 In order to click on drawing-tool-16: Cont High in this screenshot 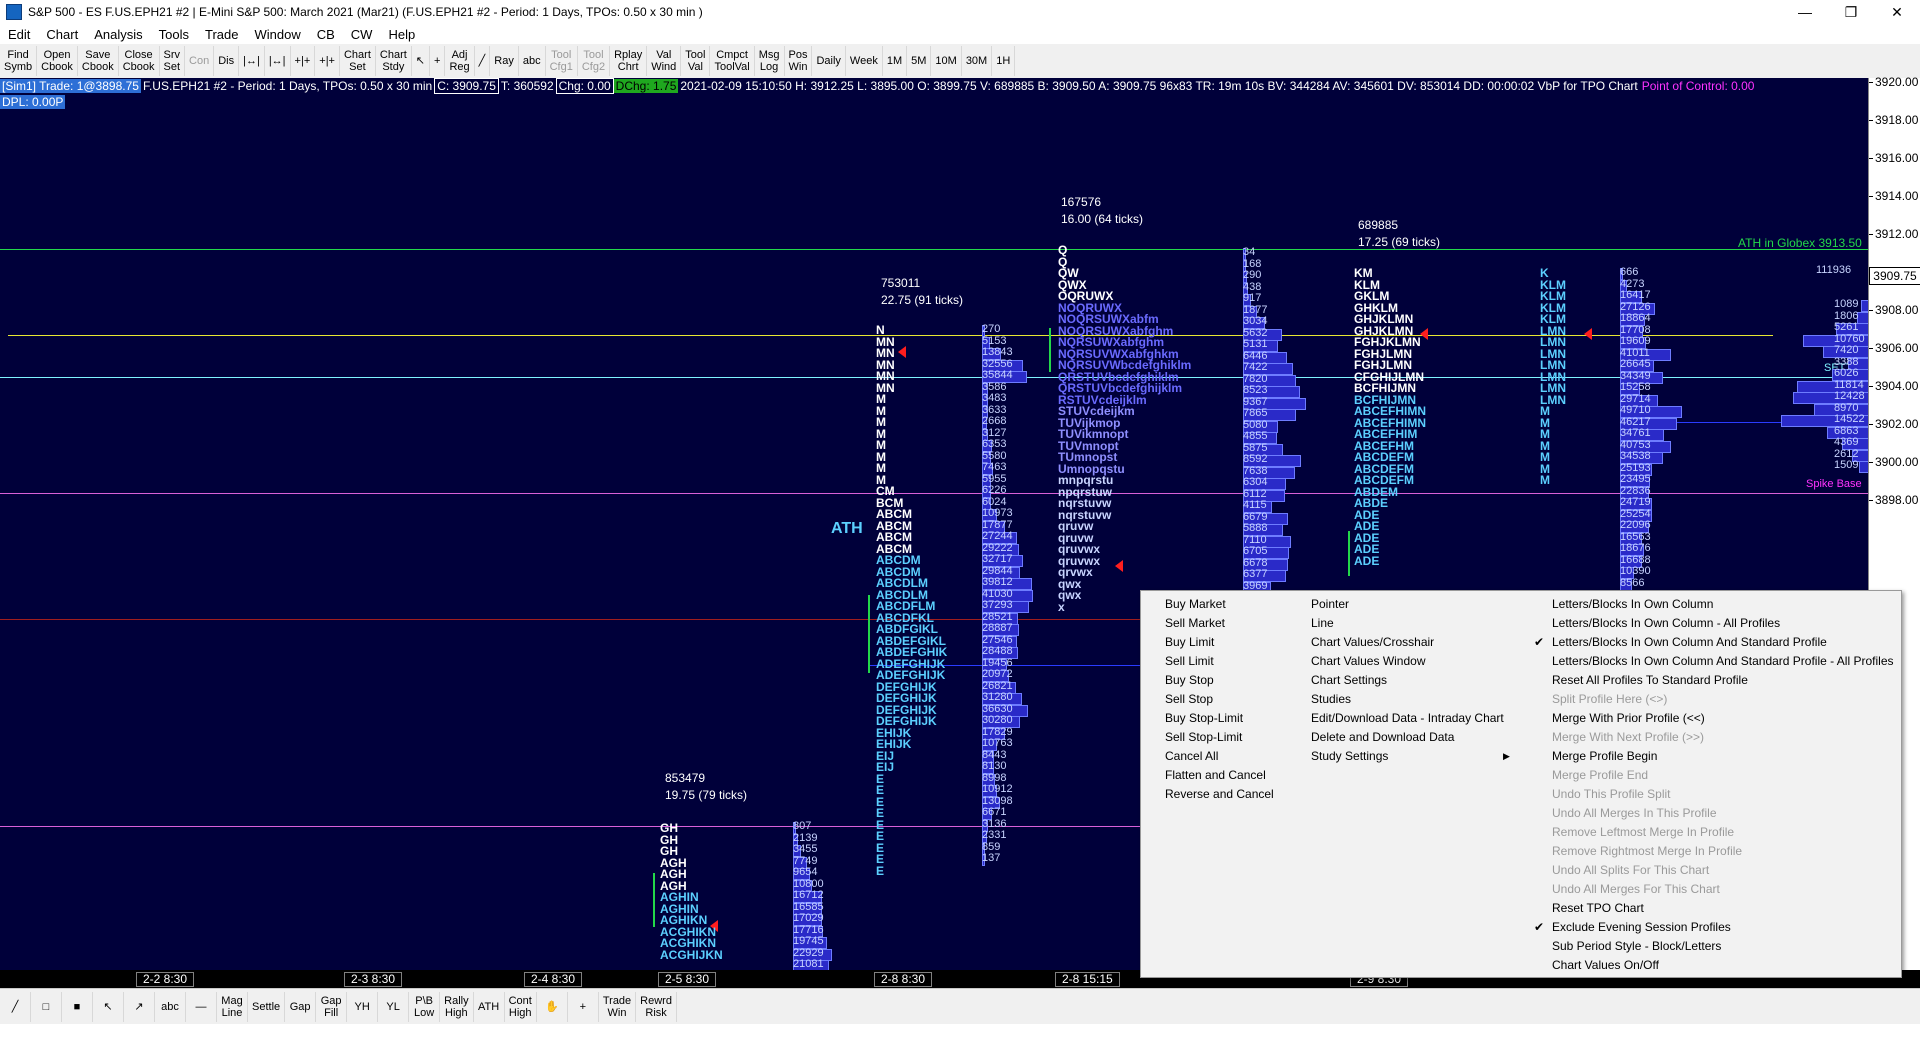, I will do `click(521, 1007)`.